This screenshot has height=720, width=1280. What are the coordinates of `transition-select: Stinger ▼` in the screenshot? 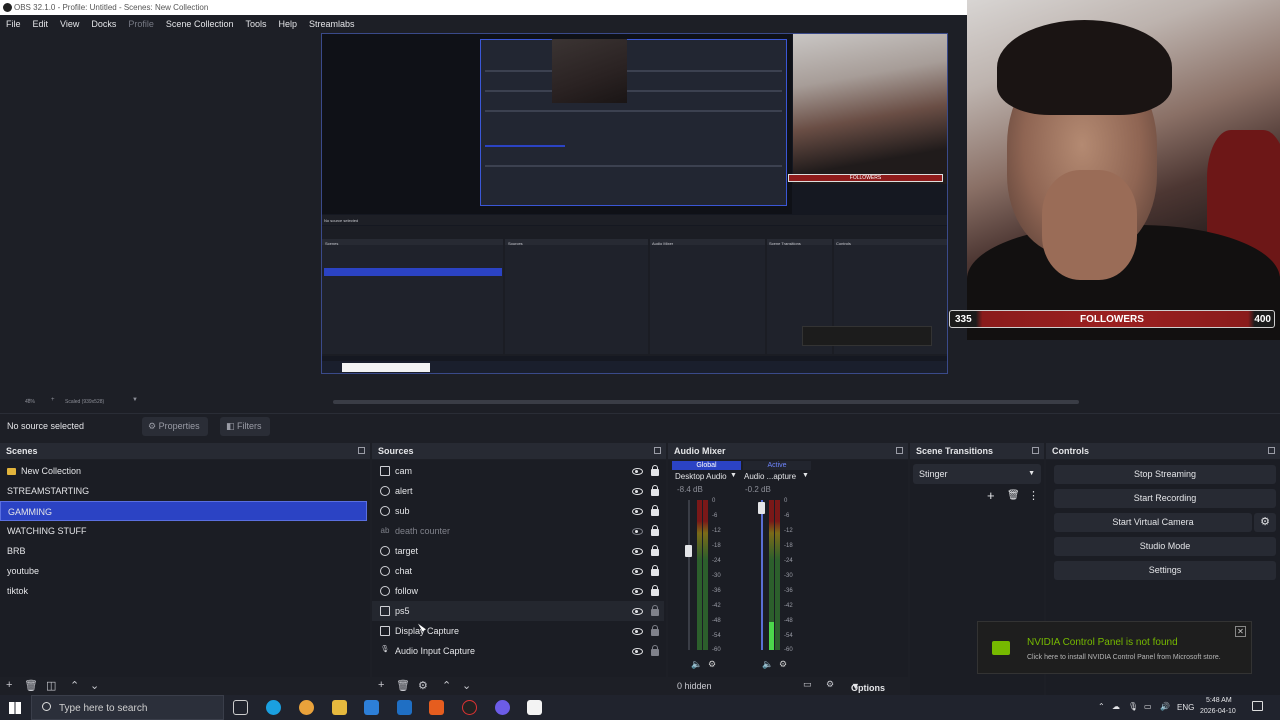 It's located at (977, 474).